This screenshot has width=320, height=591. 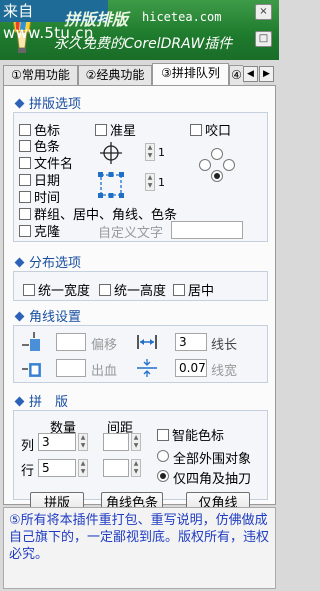 What do you see at coordinates (207, 230) in the screenshot?
I see `custom-text-input` at bounding box center [207, 230].